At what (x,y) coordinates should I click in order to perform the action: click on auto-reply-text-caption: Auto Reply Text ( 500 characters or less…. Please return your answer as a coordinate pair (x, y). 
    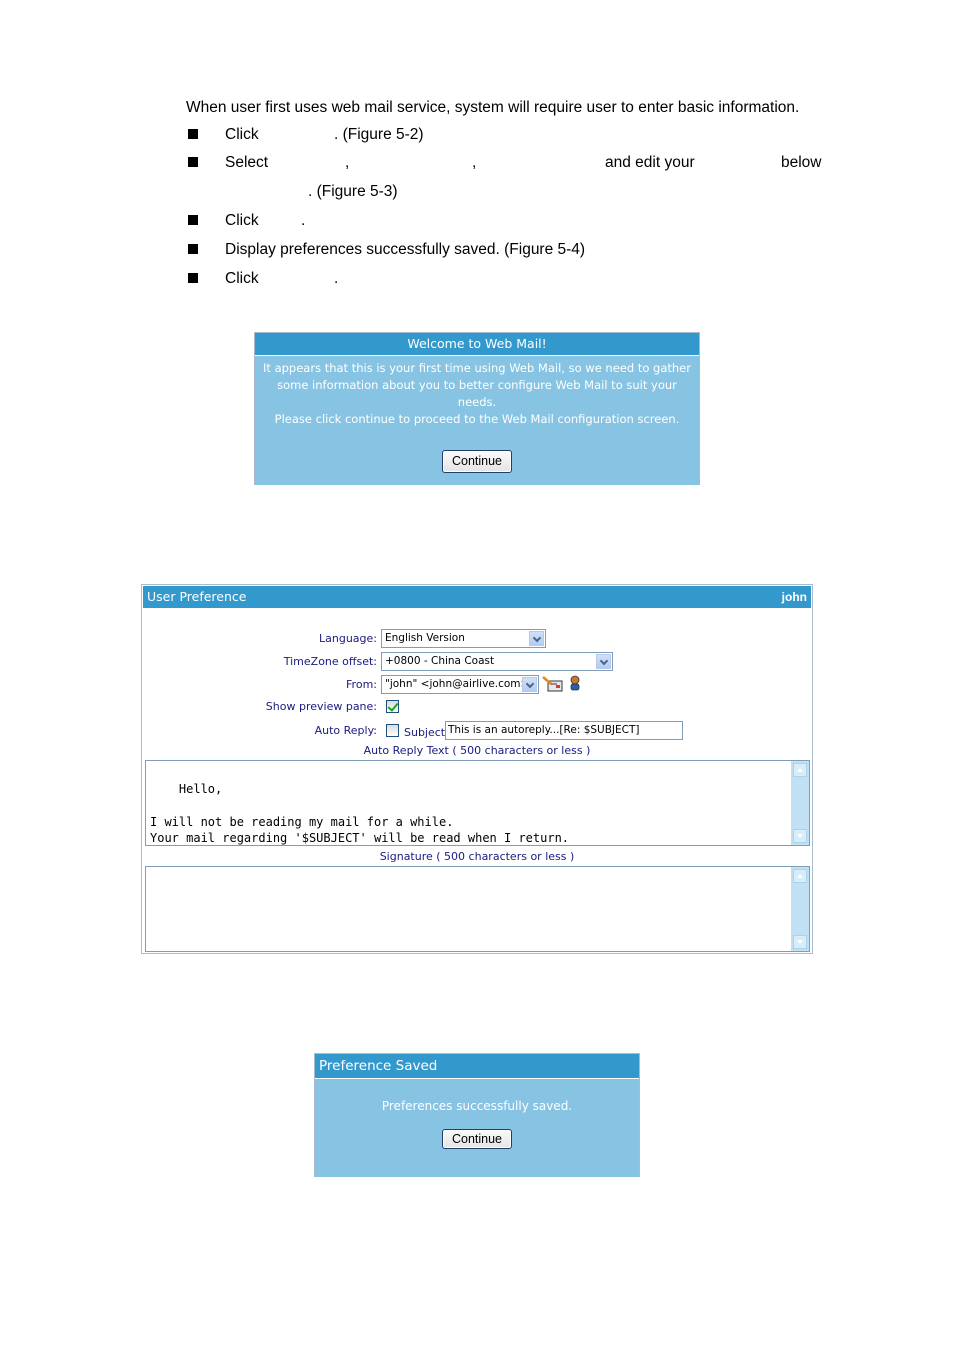
    Looking at the image, I should click on (477, 750).